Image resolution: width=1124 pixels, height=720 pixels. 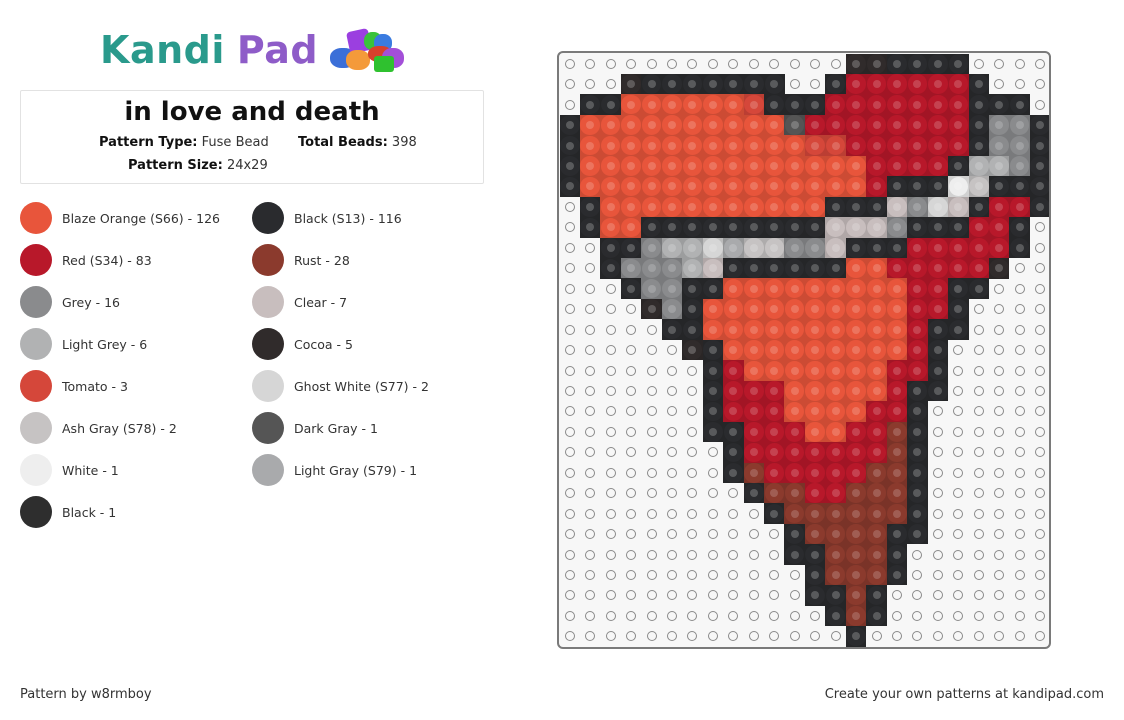 I want to click on legend-label: Light Grey - 6, so click(x=105, y=344).